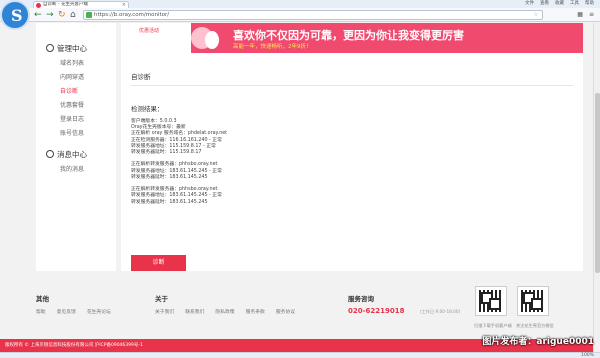  Describe the element at coordinates (285, 311) in the screenshot. I see `footer-link: 服务协议` at that location.